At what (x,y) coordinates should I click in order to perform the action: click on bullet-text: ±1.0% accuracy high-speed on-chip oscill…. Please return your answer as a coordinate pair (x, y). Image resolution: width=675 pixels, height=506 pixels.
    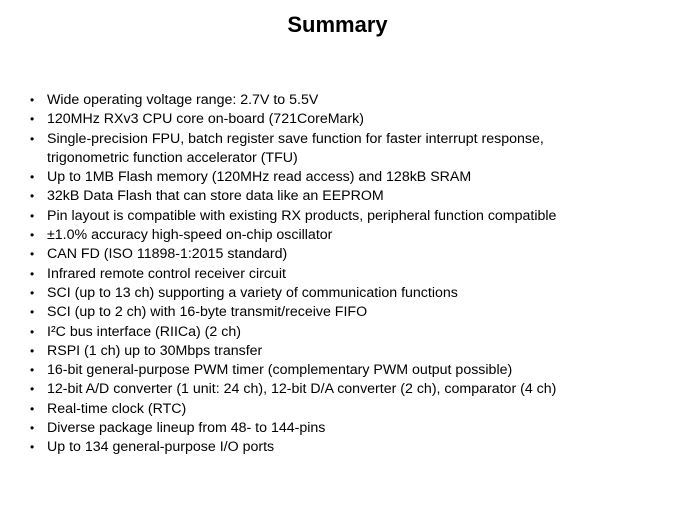
    Looking at the image, I should click on (190, 235).